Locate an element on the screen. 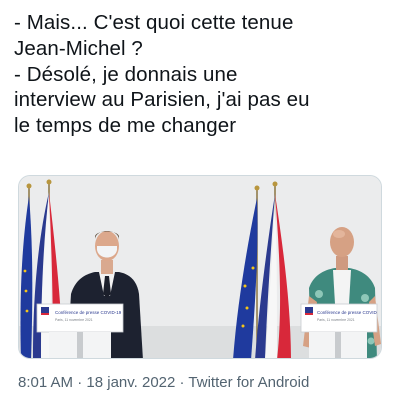 The height and width of the screenshot is (405, 400). tweet-date: 18 janv. 2022 is located at coordinates (130, 382).